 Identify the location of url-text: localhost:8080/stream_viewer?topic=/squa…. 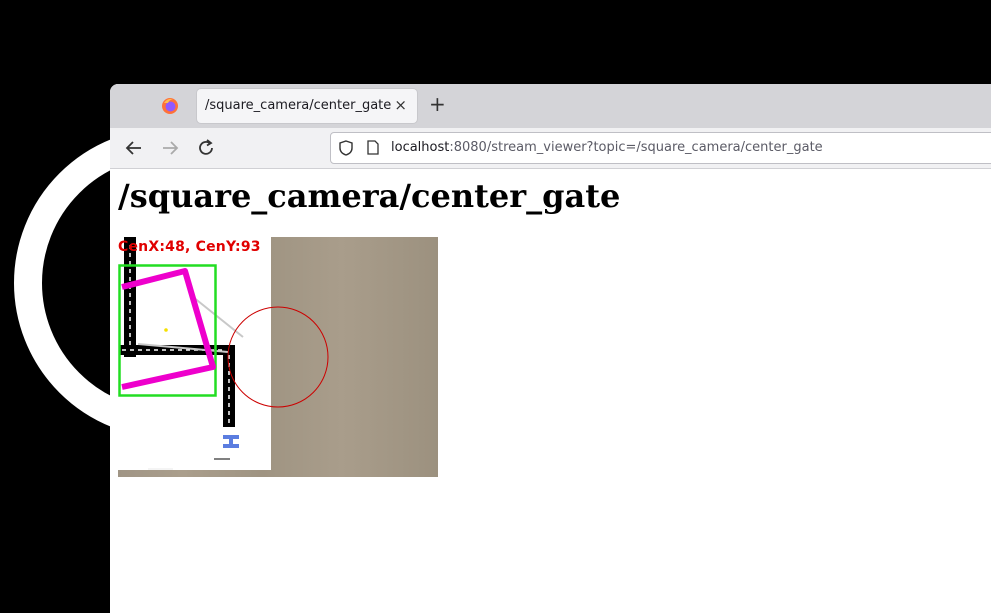
(607, 147).